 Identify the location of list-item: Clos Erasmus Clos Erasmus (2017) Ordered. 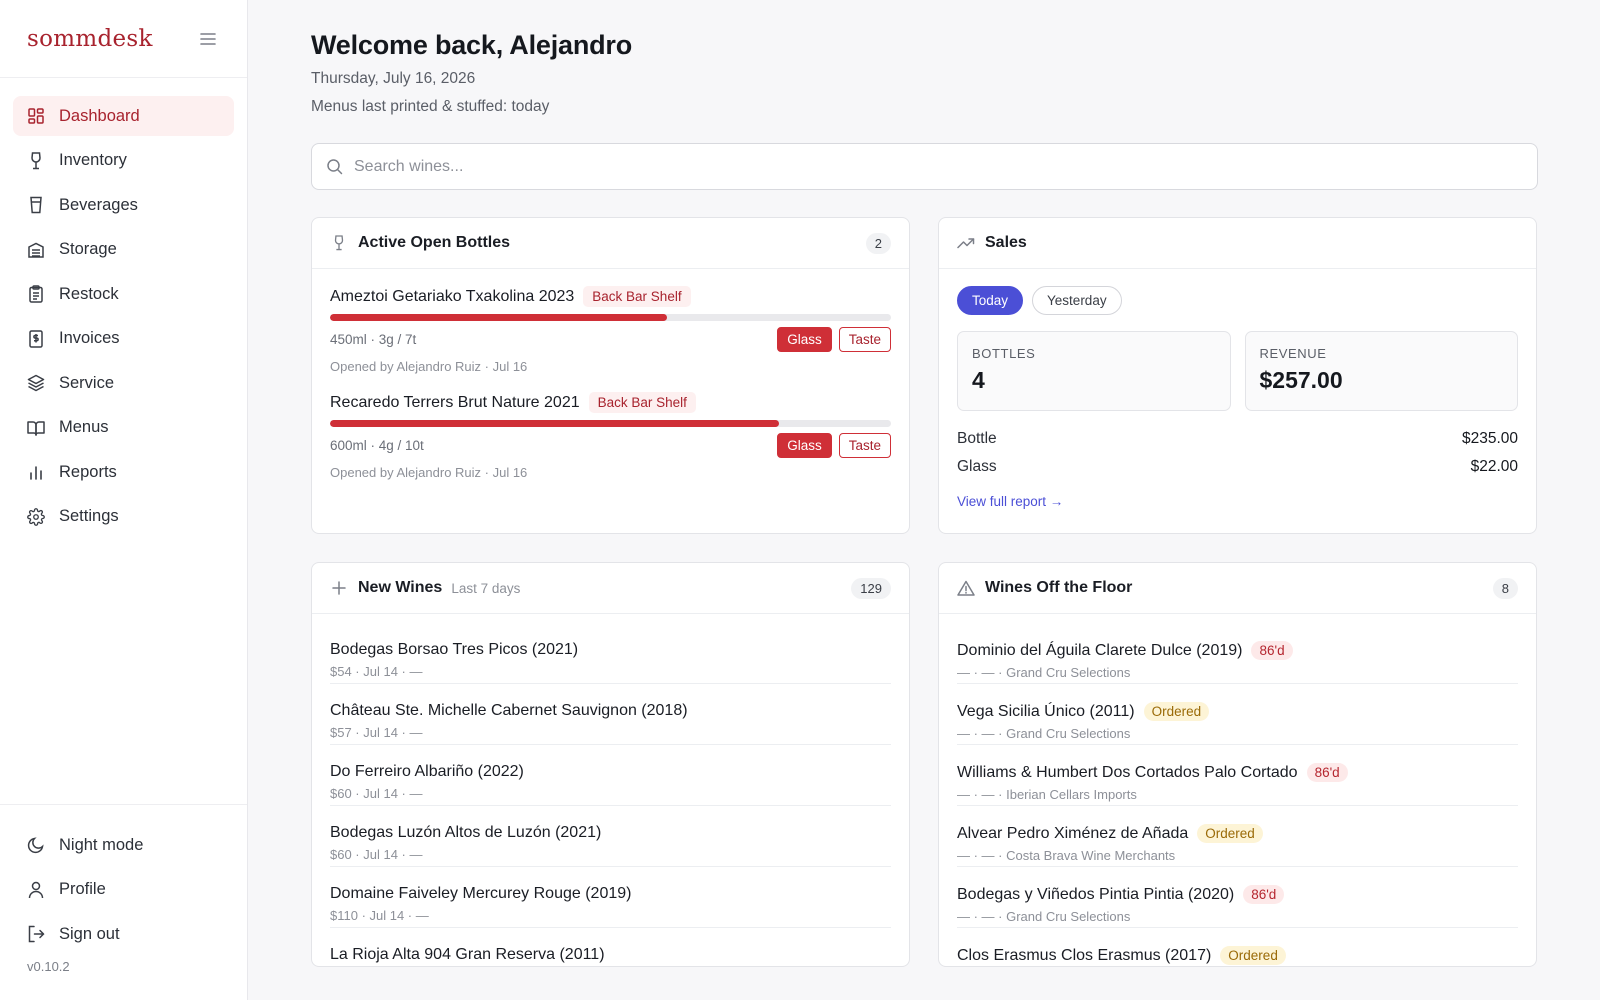
(1237, 947).